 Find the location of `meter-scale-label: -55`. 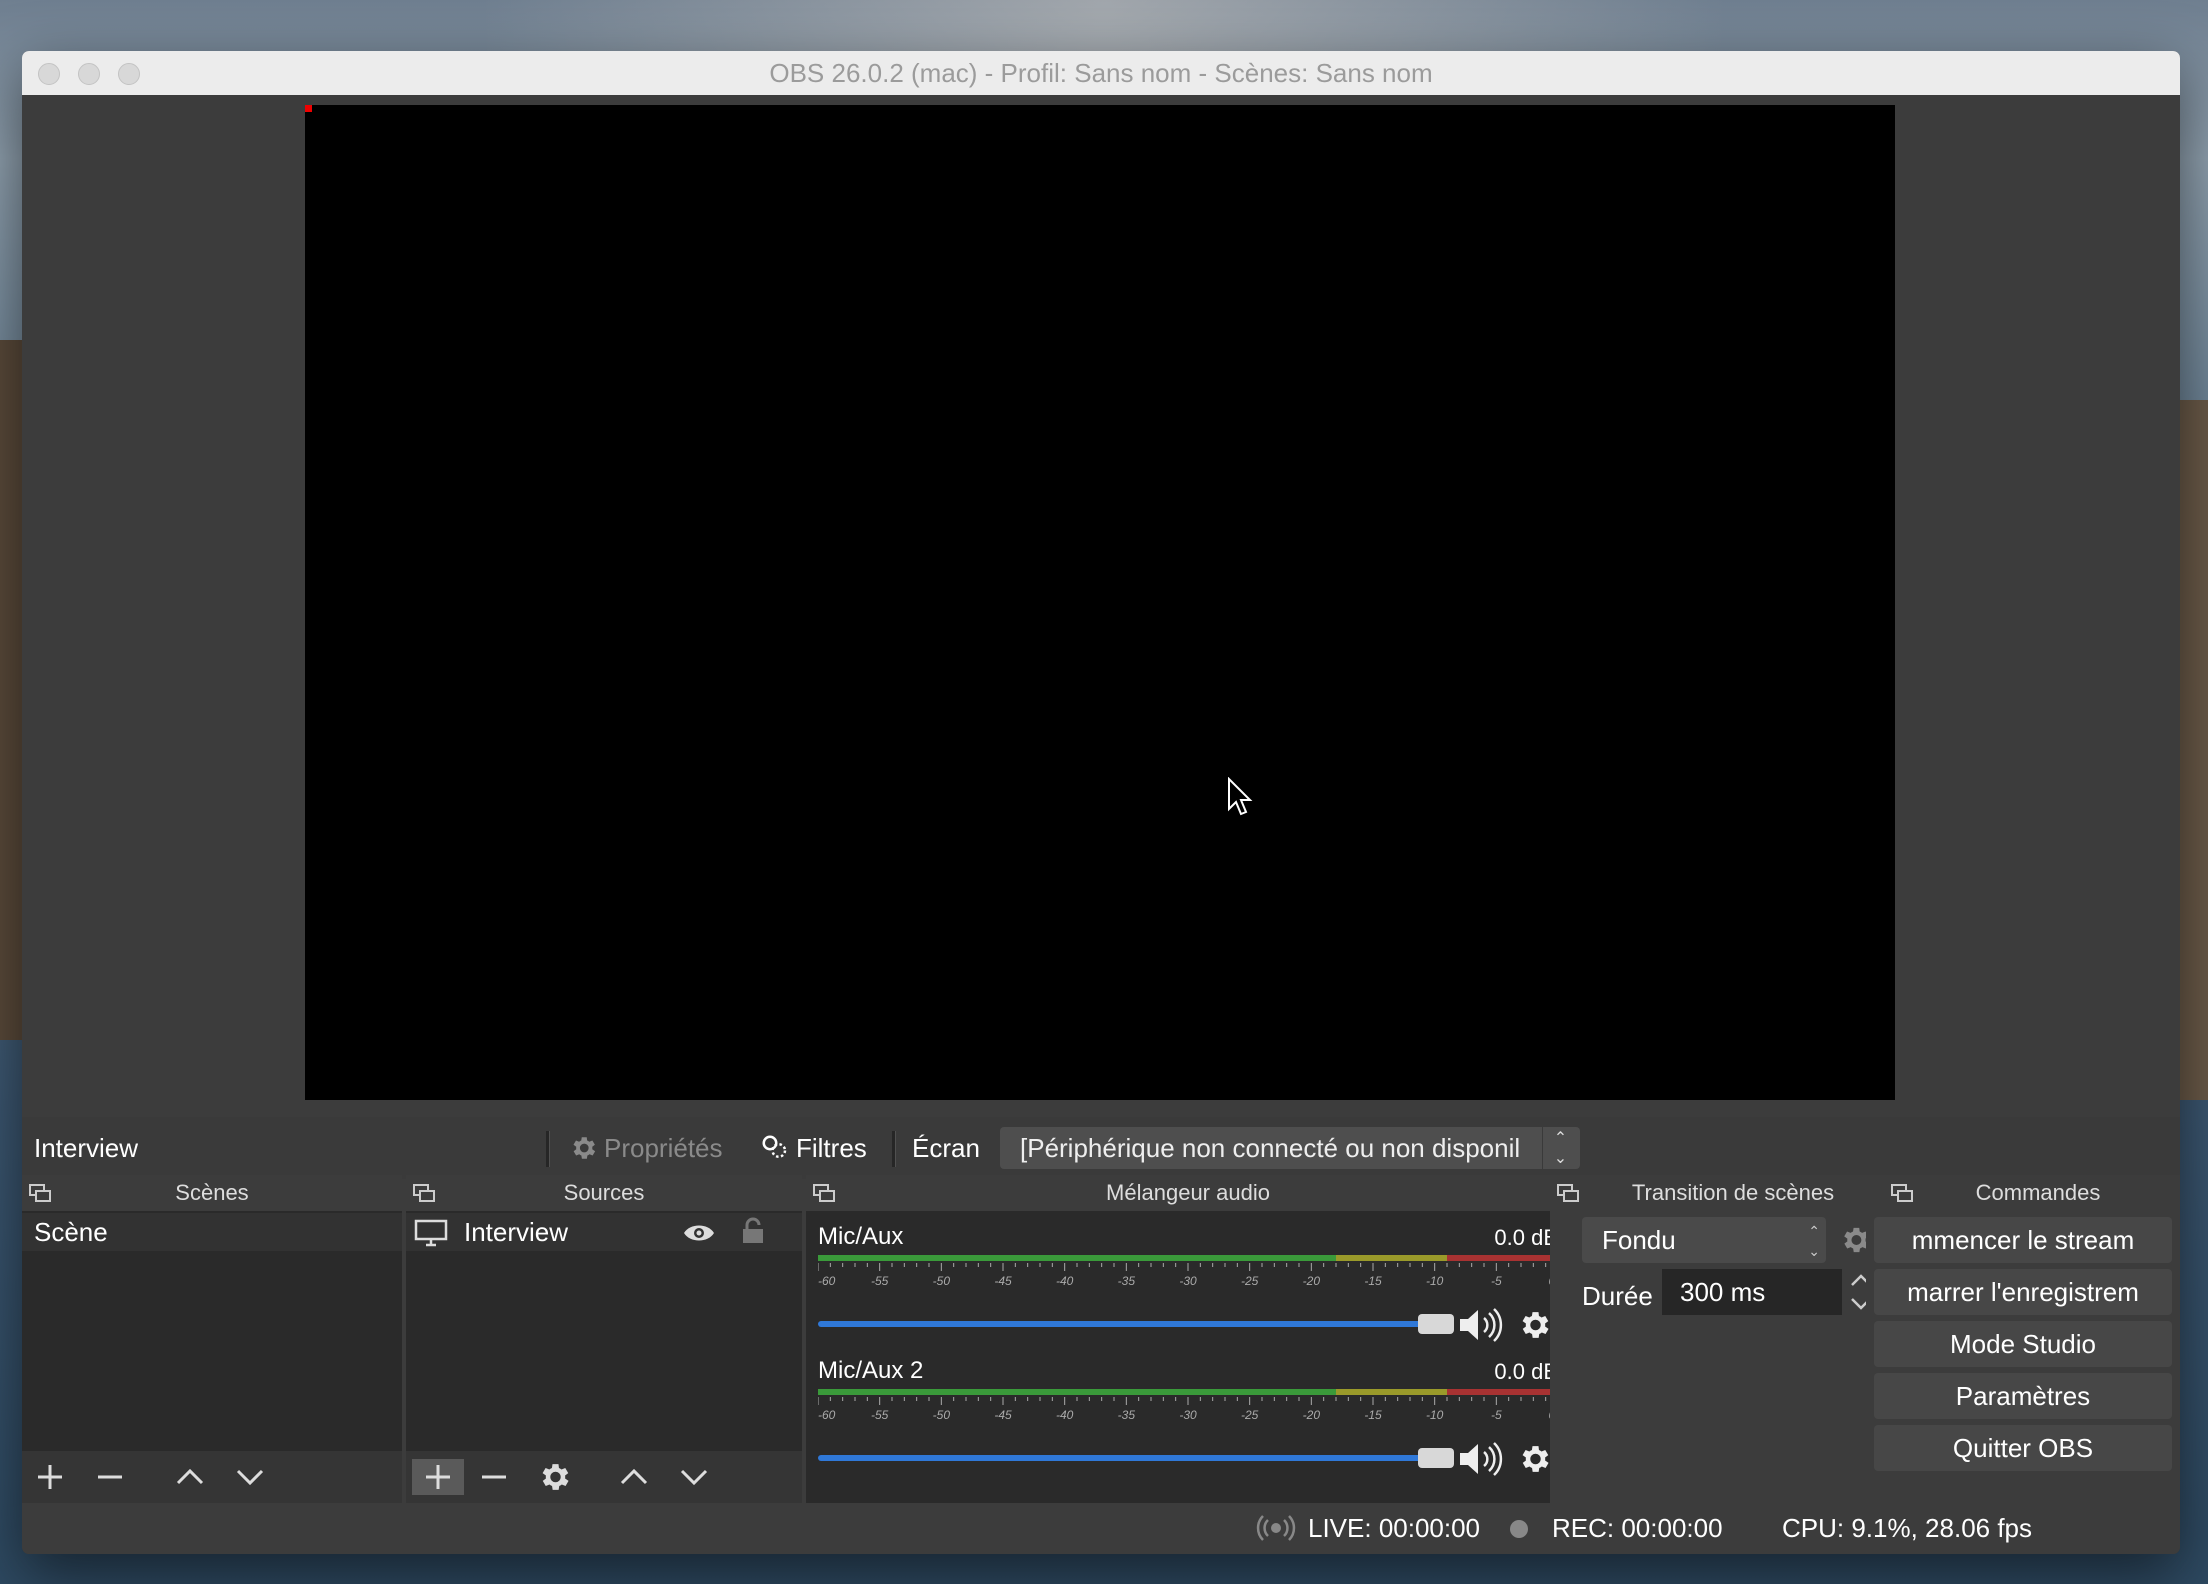

meter-scale-label: -55 is located at coordinates (880, 1281).